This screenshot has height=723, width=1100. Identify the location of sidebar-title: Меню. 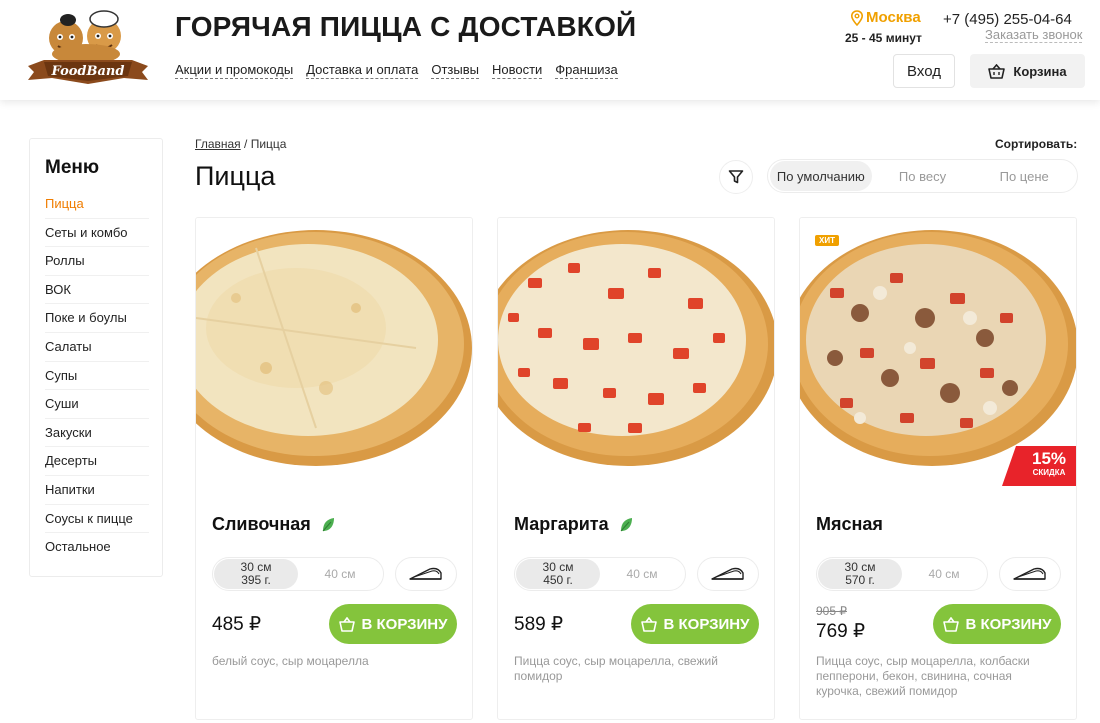
(72, 167).